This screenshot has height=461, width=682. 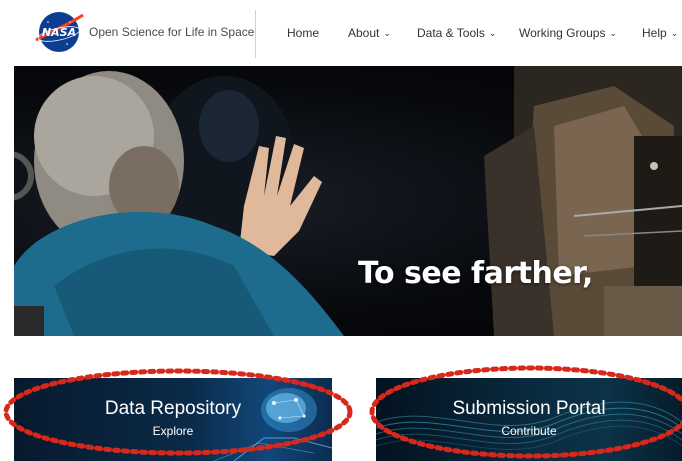 I want to click on nav-help-label: Help, so click(x=654, y=33).